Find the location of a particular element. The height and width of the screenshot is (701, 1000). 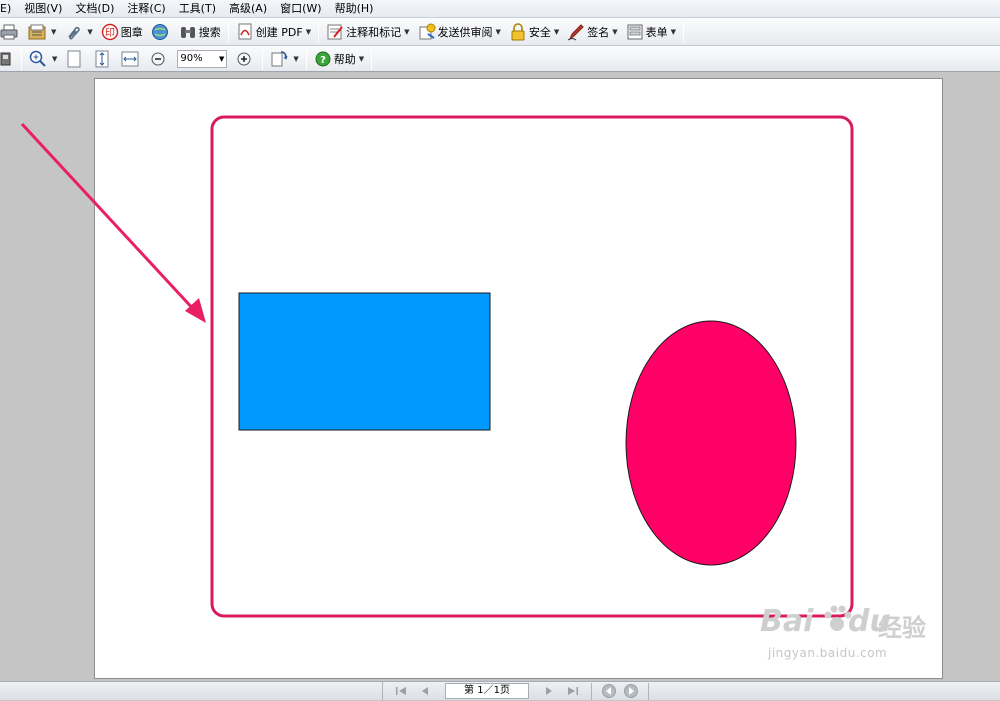

menu-comments: 注释(C) is located at coordinates (146, 8).